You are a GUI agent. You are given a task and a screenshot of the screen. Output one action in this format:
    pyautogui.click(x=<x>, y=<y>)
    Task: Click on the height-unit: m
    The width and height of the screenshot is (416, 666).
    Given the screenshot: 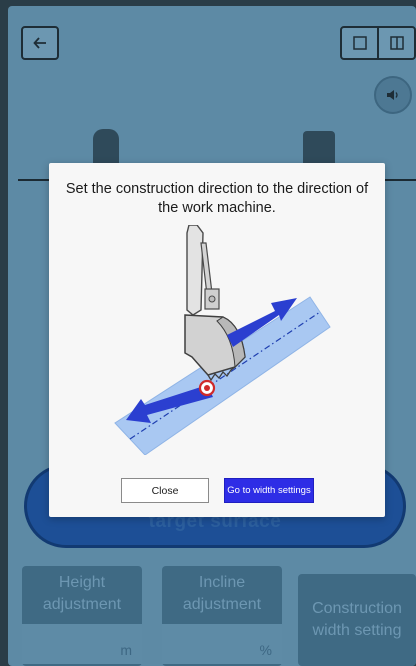 What is the action you would take?
    pyautogui.click(x=126, y=650)
    